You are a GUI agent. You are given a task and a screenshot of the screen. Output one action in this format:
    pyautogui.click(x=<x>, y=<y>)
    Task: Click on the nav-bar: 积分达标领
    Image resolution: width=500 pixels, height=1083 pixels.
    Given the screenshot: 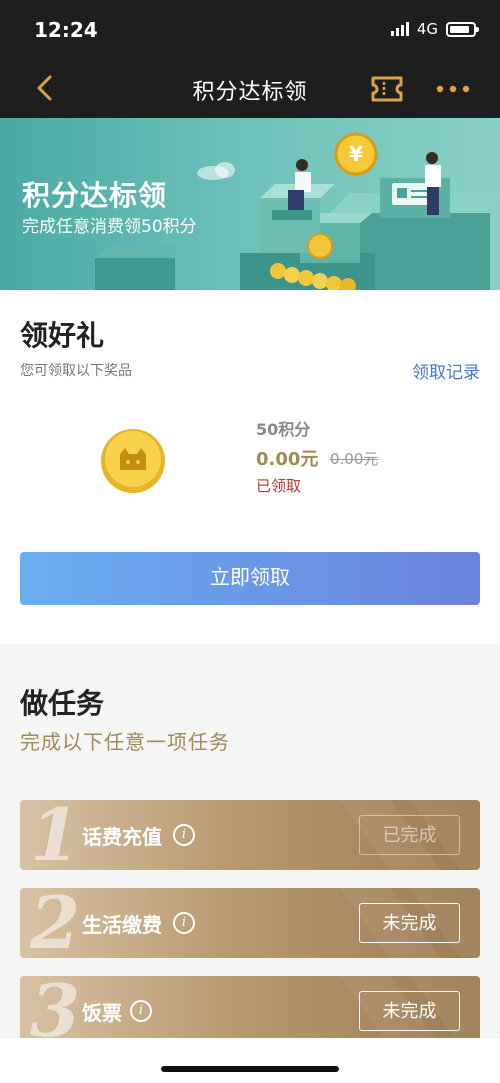 What is the action you would take?
    pyautogui.click(x=250, y=89)
    